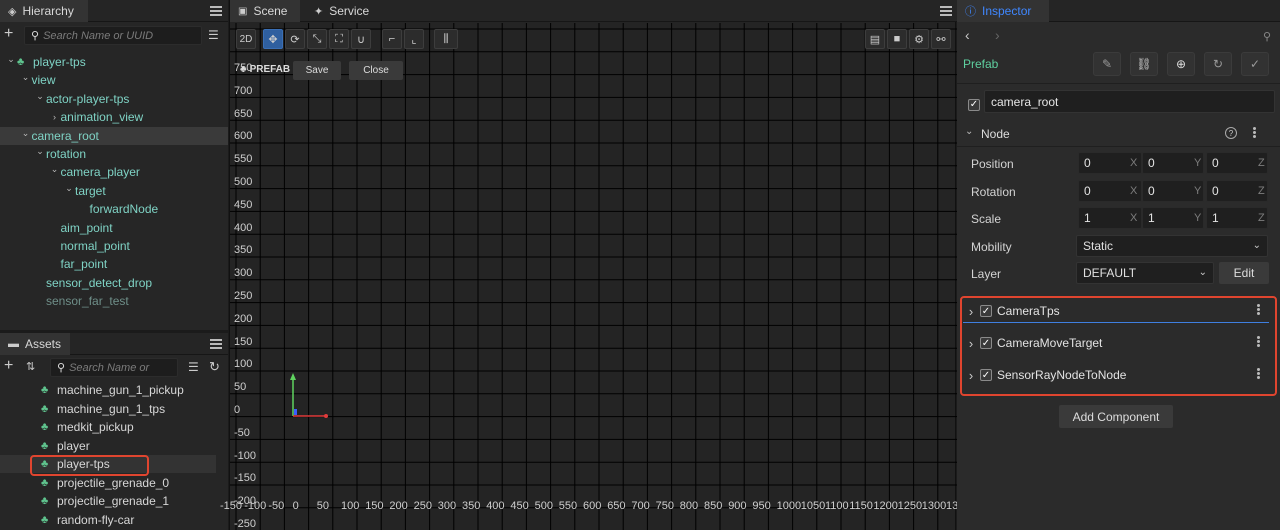  What do you see at coordinates (317, 39) in the screenshot?
I see `scale-tool-button: ⤡` at bounding box center [317, 39].